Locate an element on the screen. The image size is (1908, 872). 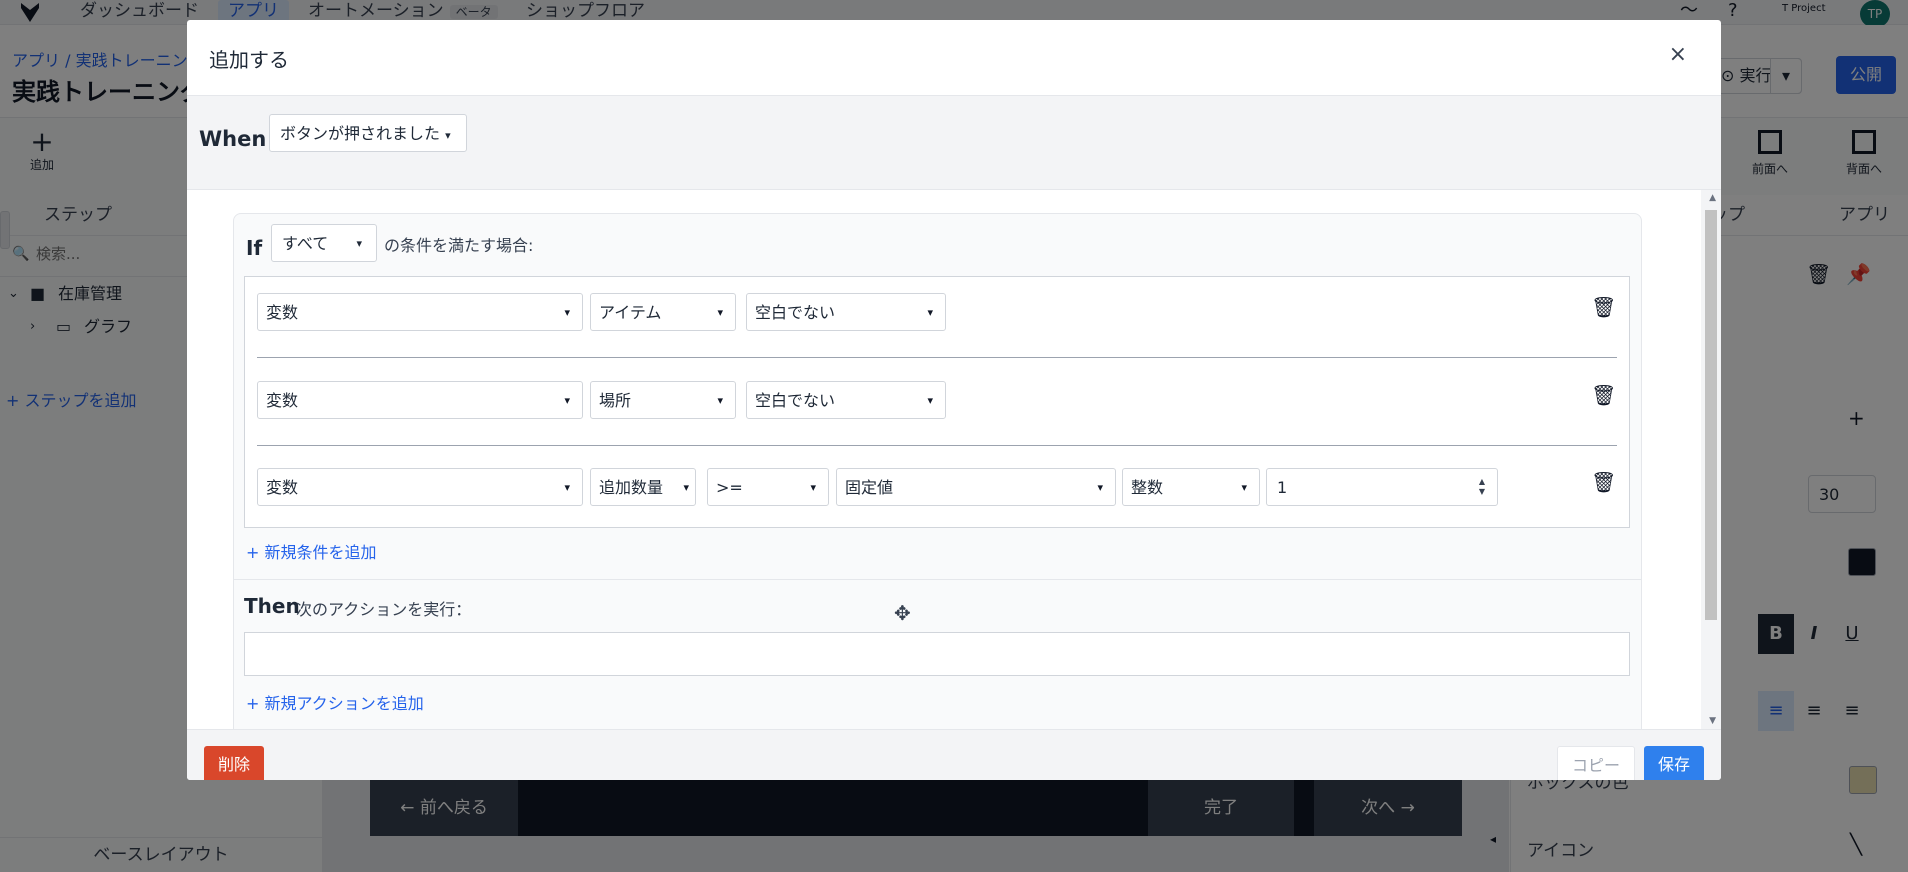
condition-row: 変数 ▾ アイテム ▾ 空白でない ▾ 🗑 is located at coordinates (937, 321).